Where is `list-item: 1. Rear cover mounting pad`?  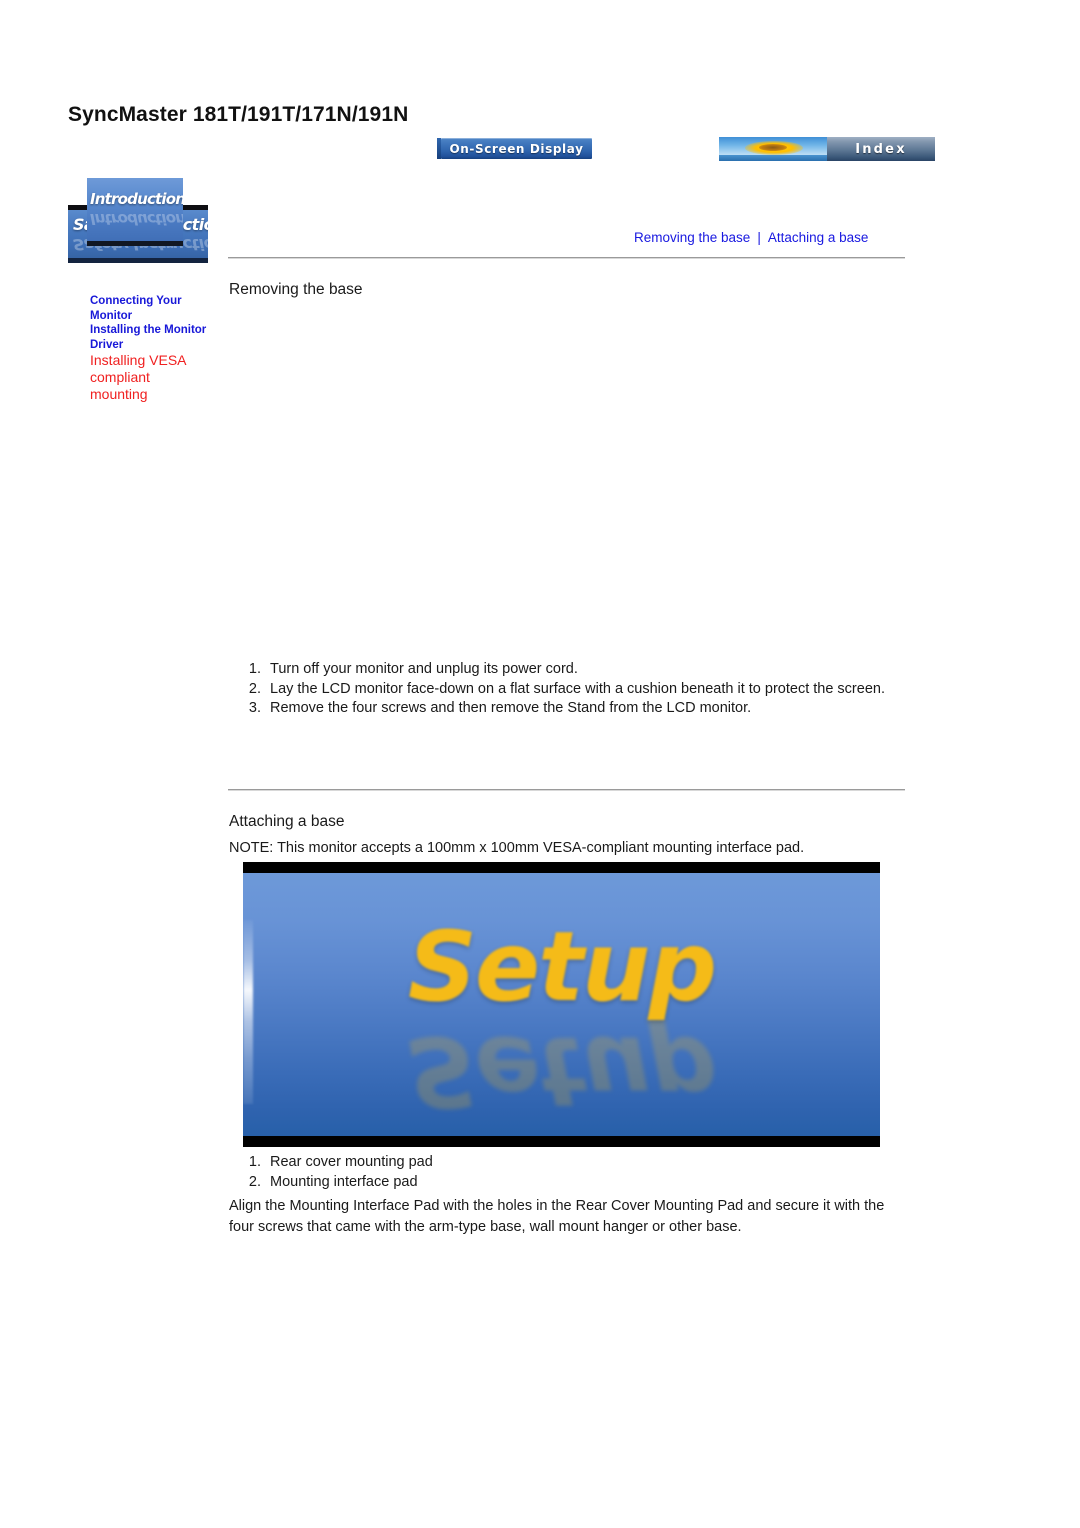
list-item: 1. Rear cover mounting pad is located at coordinates (555, 1163).